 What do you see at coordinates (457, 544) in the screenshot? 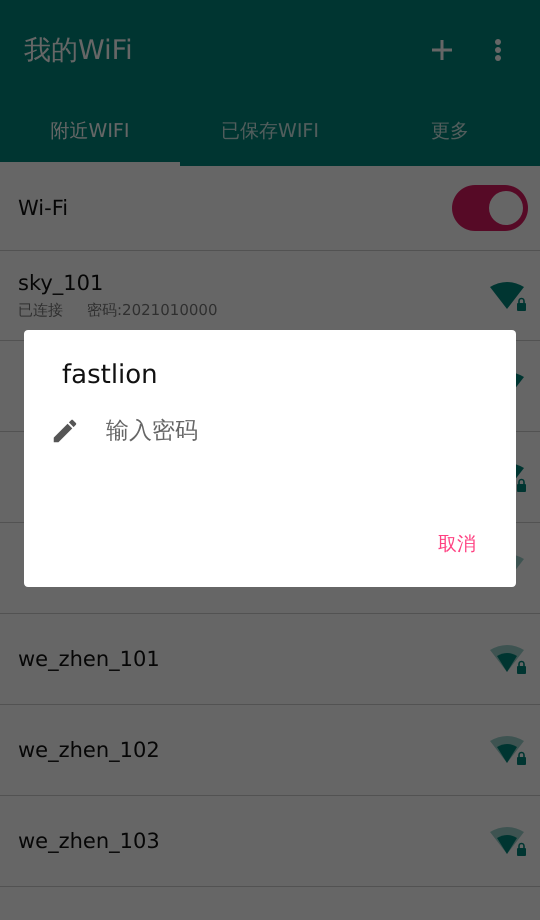
I see `cancel-button: 取消` at bounding box center [457, 544].